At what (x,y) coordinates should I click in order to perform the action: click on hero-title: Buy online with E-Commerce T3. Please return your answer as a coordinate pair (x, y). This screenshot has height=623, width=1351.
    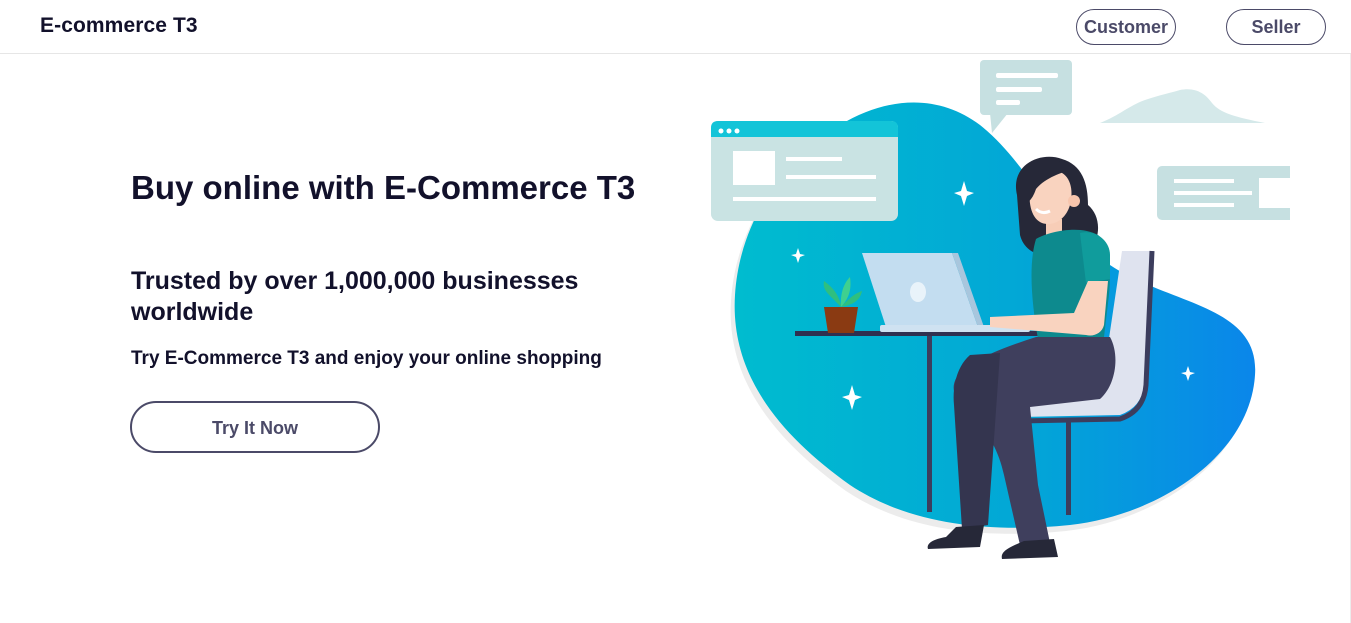
    Looking at the image, I should click on (383, 187).